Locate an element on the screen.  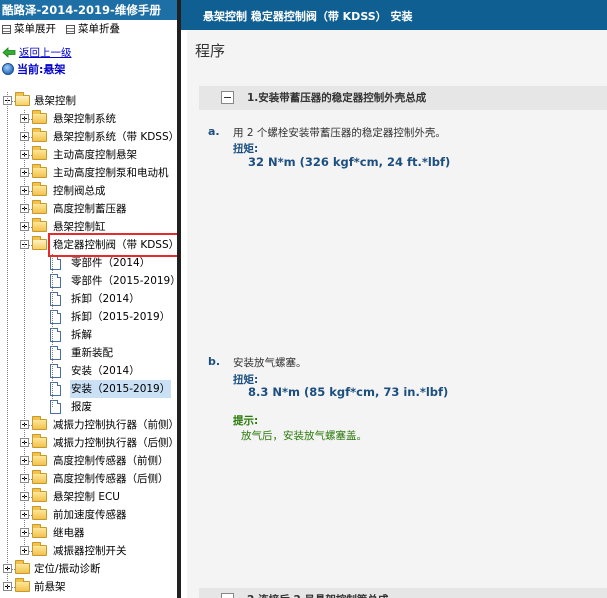
tree-folder-node: 减振器控制开关 is located at coordinates (88, 551).